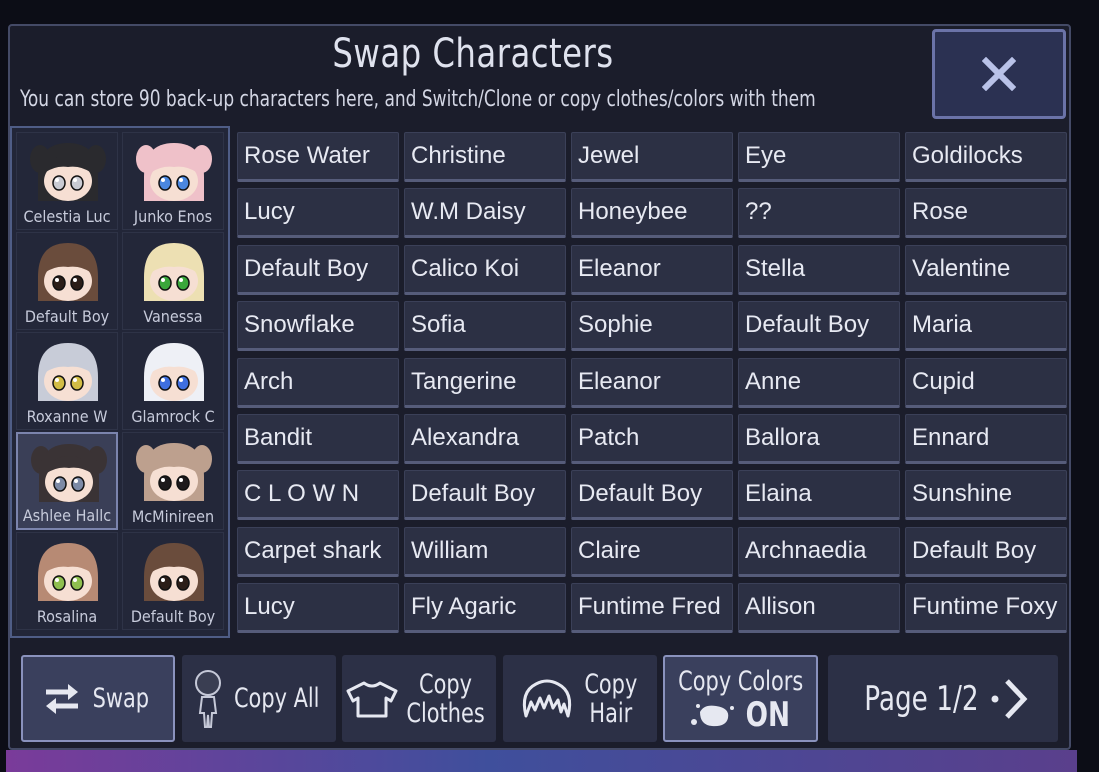 This screenshot has height=772, width=1099. Describe the element at coordinates (318, 495) in the screenshot. I see `character-name-button: C L O W N` at that location.